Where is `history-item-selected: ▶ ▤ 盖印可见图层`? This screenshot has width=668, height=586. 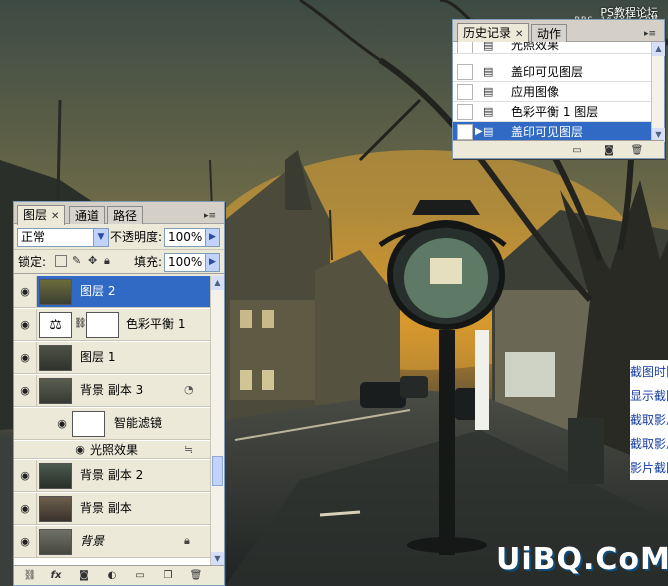
history-item-selected: ▶ ▤ 盖印可见图层 is located at coordinates (552, 132).